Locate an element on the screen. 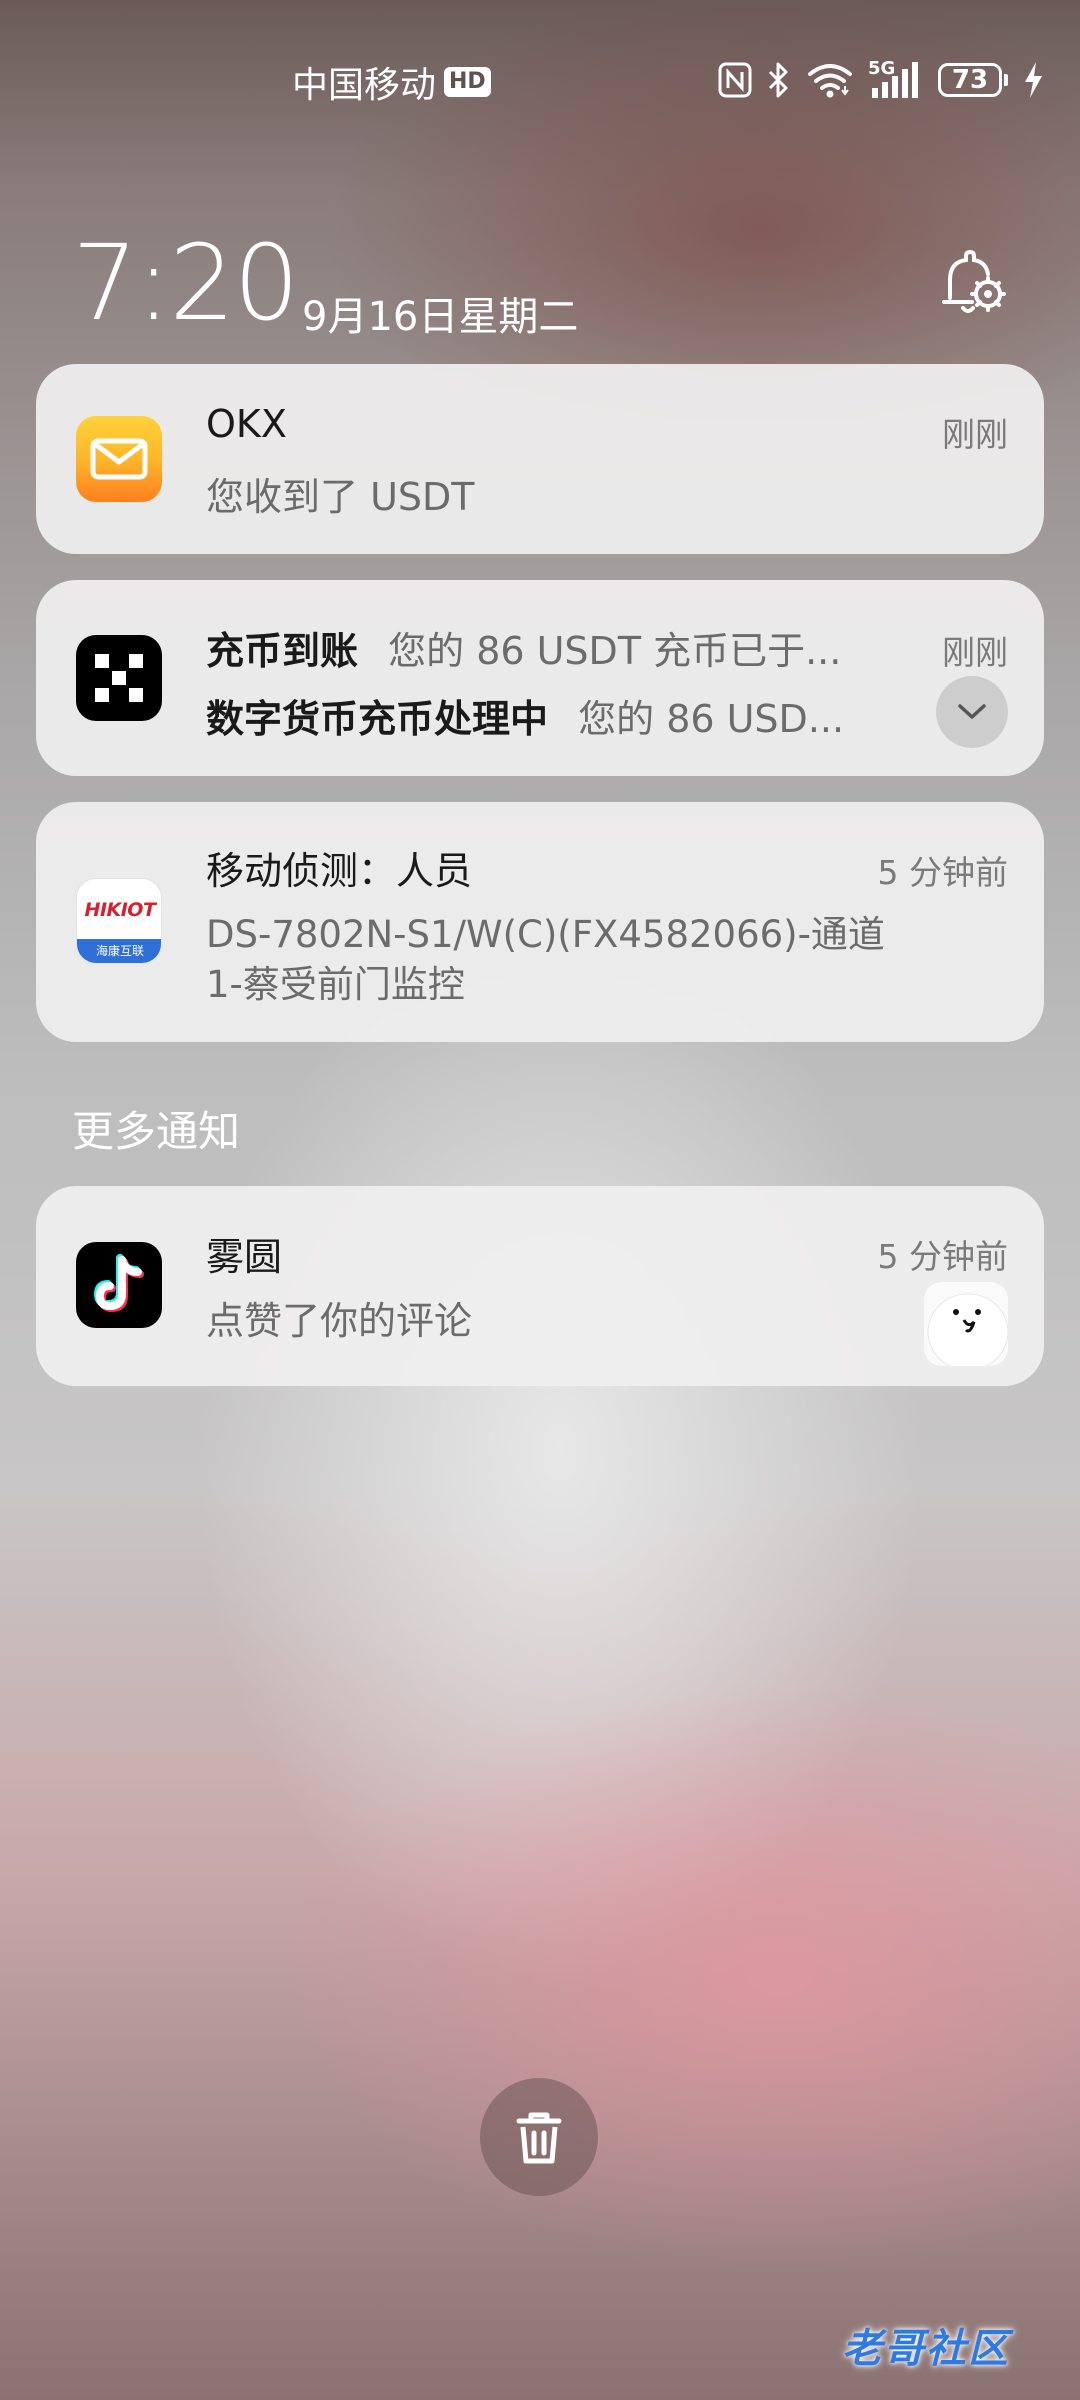  okx-icon is located at coordinates (119, 678).